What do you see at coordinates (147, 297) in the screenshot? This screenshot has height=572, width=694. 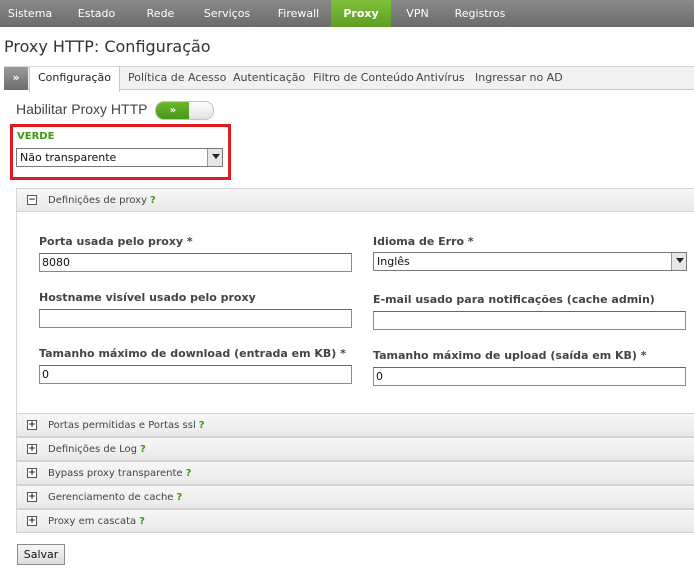 I see `hostname-label: Hostname visível usado pelo proxy` at bounding box center [147, 297].